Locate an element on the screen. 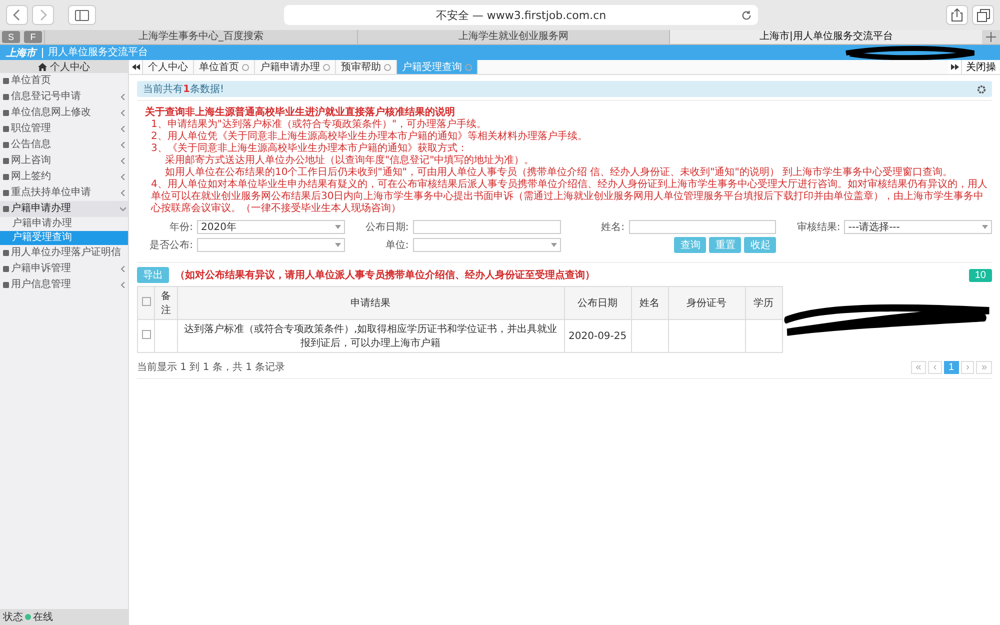  back-button is located at coordinates (17, 15).